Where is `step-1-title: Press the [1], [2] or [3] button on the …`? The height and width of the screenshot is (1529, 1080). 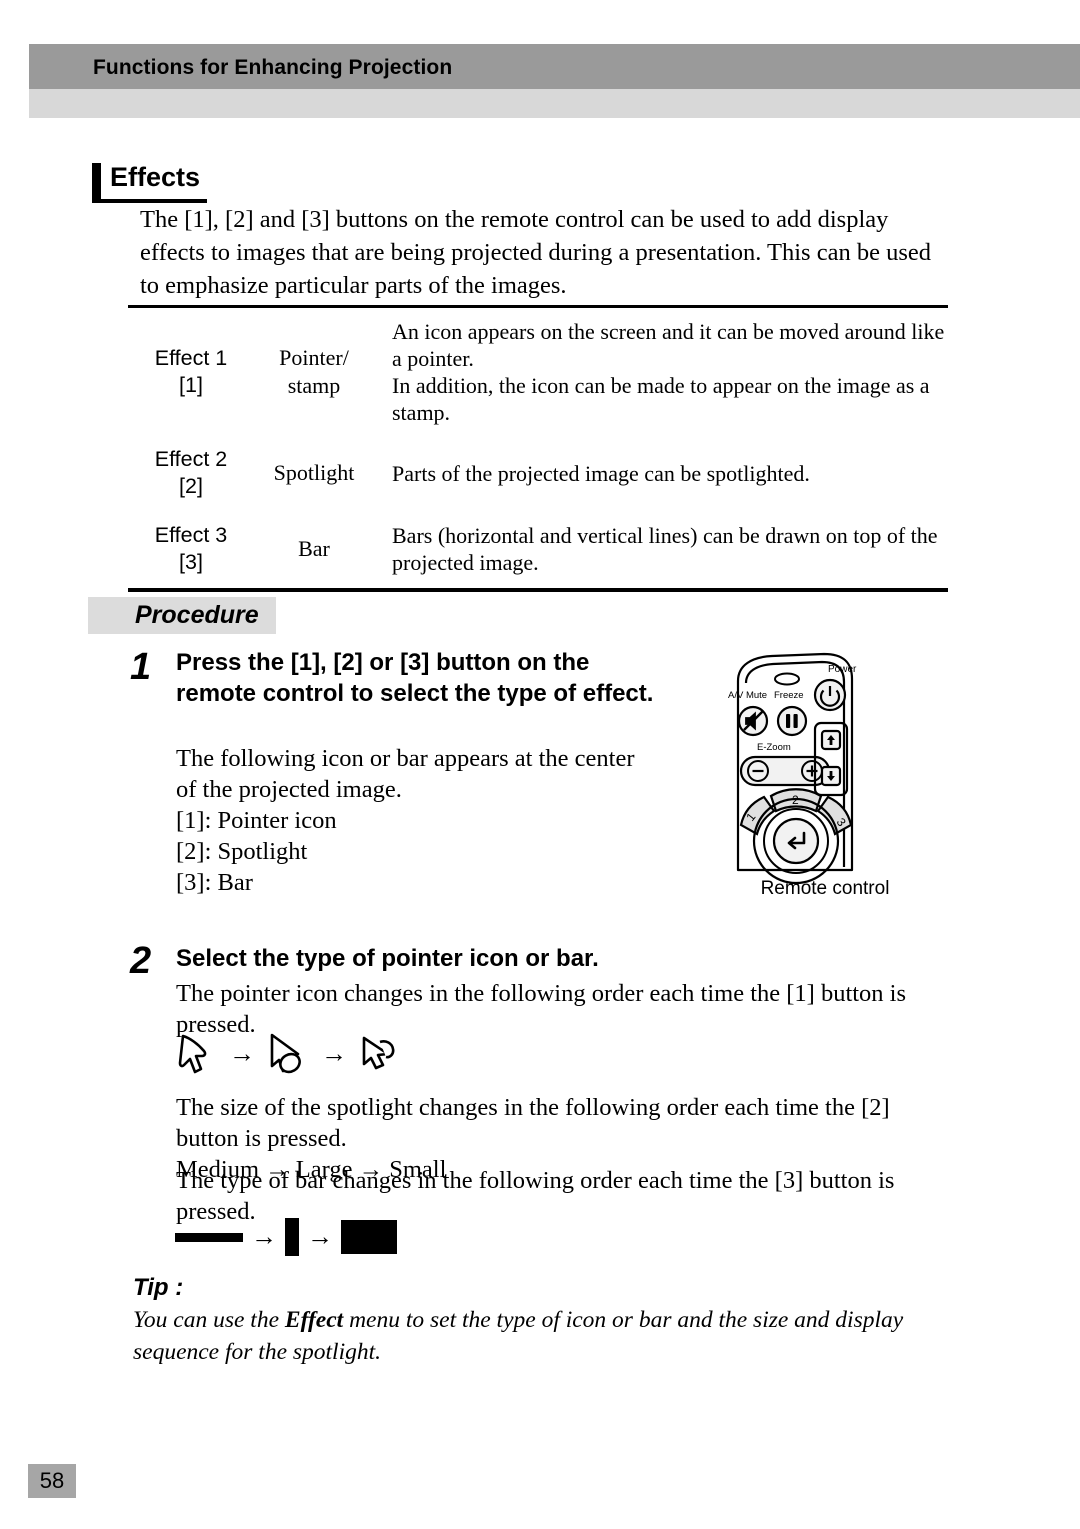
step-1-title: Press the [1], [2] or [3] button on the … is located at coordinates (415, 678).